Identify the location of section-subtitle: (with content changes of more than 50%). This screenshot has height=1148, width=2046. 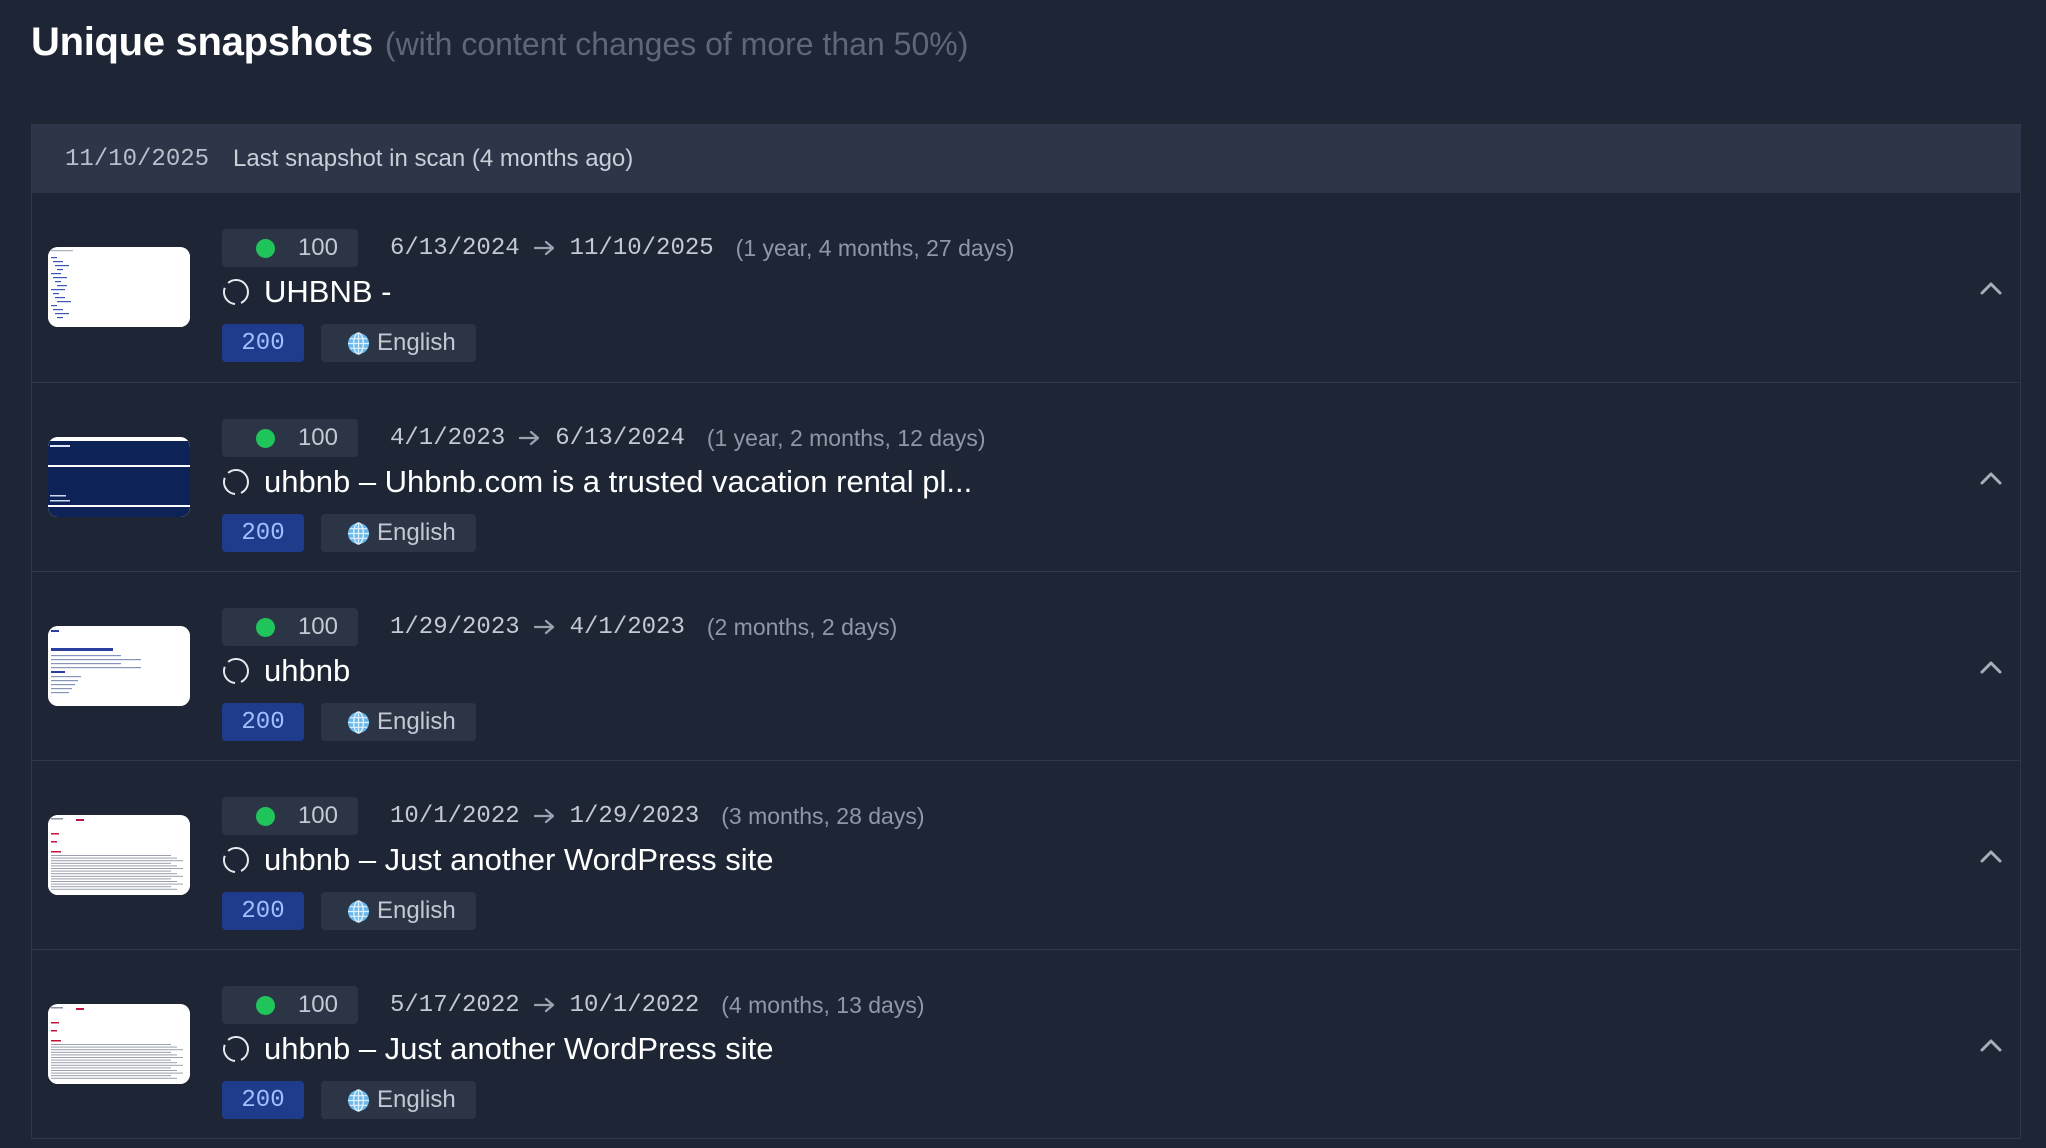
(676, 44).